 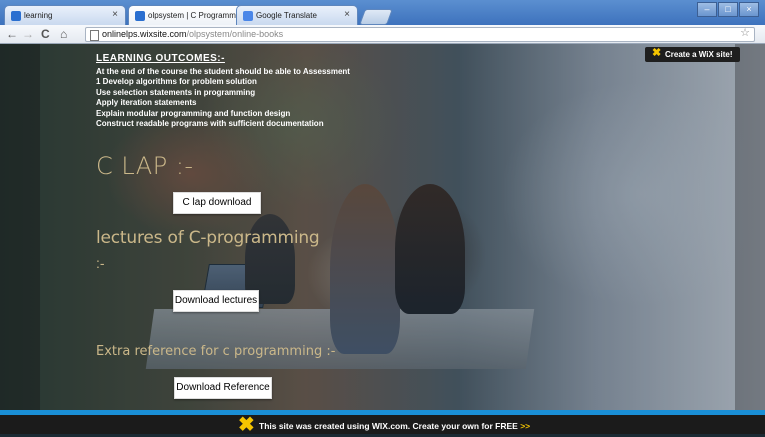 I want to click on button-label: C lap download, so click(x=217, y=202).